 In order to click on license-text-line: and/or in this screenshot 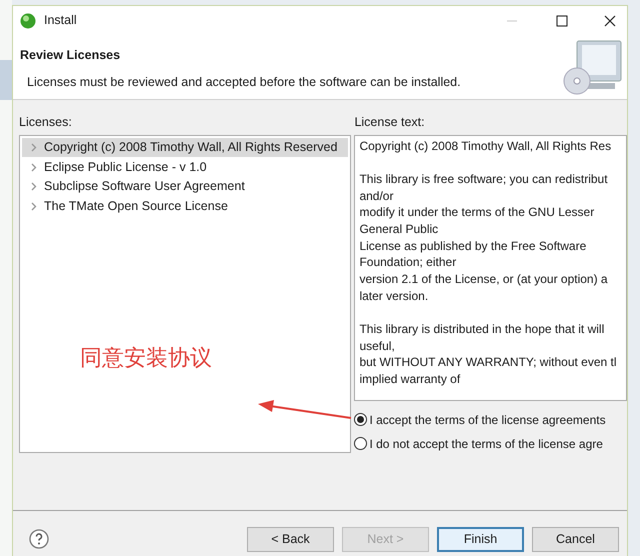, I will do `click(376, 196)`.